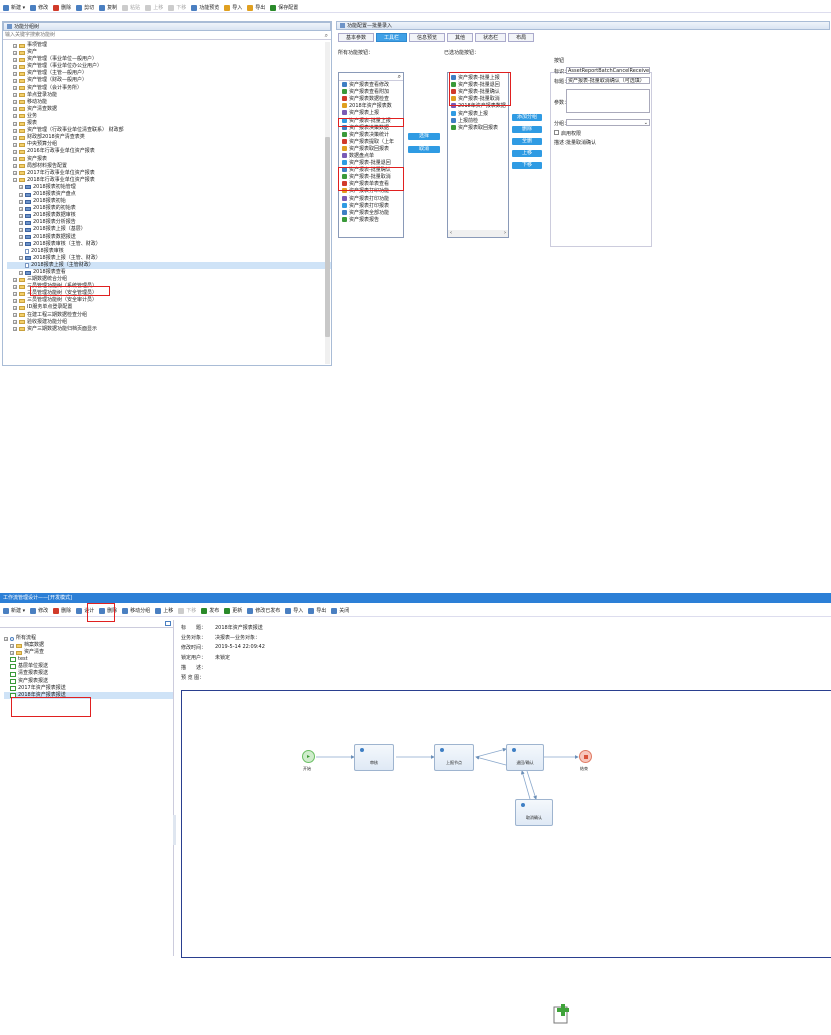 The image size is (831, 1035). I want to click on bottom-button-1: 修改, so click(39, 610).